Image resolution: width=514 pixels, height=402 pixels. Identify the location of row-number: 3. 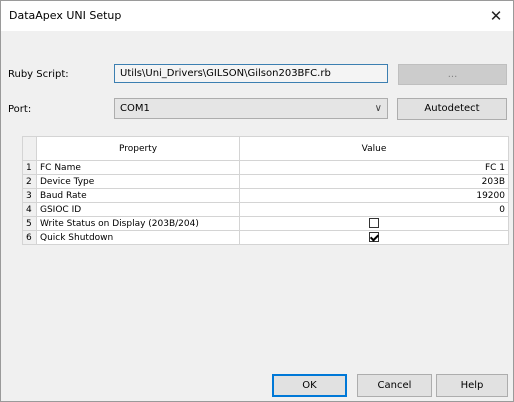
(29, 195).